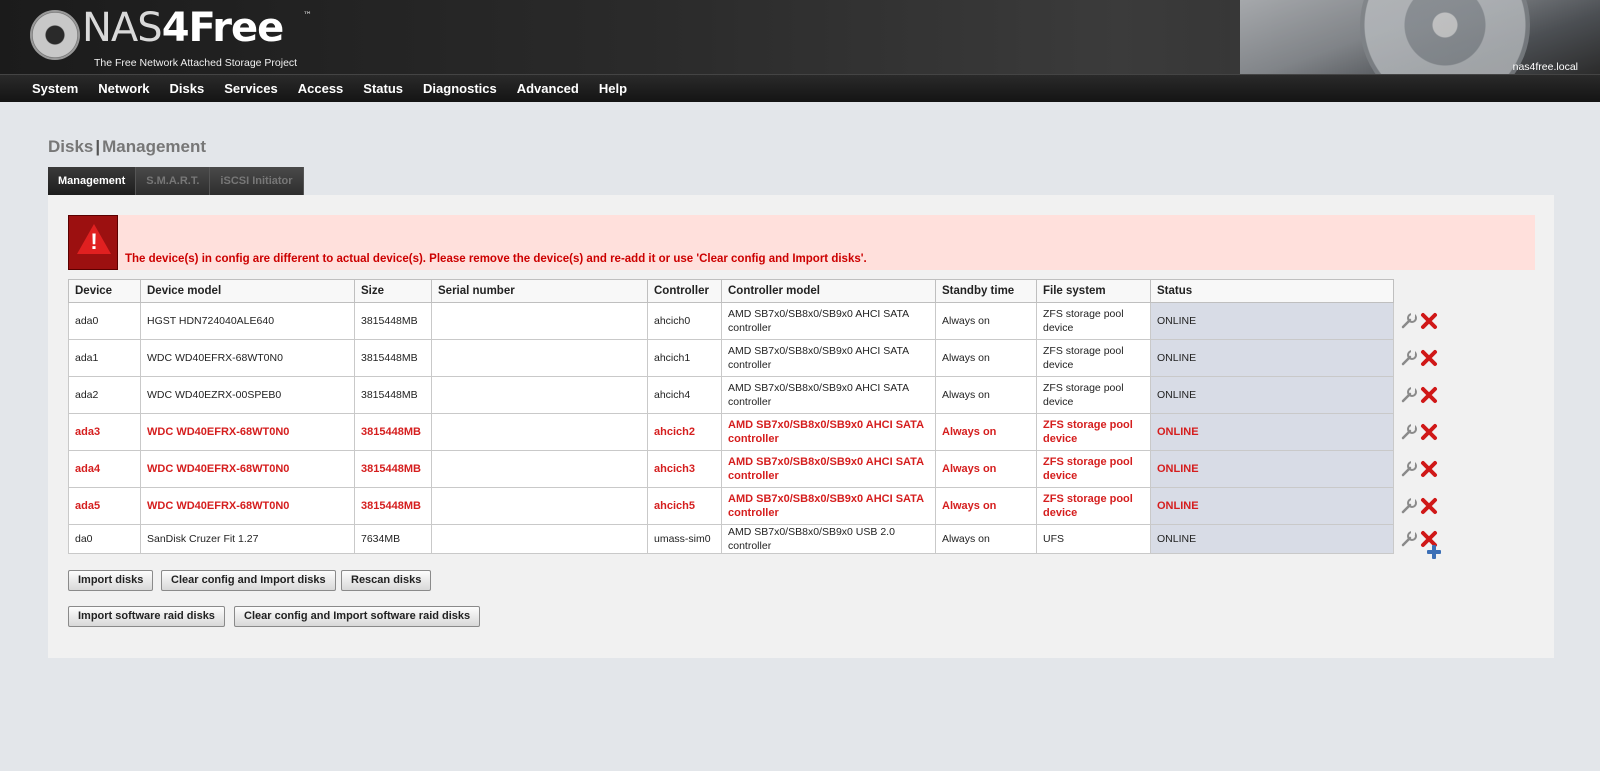 This screenshot has height=771, width=1600. Describe the element at coordinates (1429, 291) in the screenshot. I see `column-header-actions` at that location.